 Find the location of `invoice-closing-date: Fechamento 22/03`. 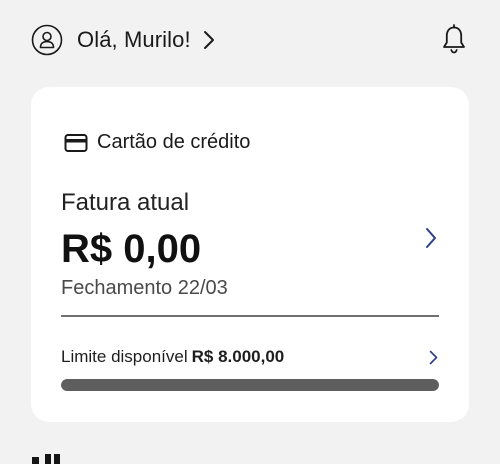

invoice-closing-date: Fechamento 22/03 is located at coordinates (144, 288).